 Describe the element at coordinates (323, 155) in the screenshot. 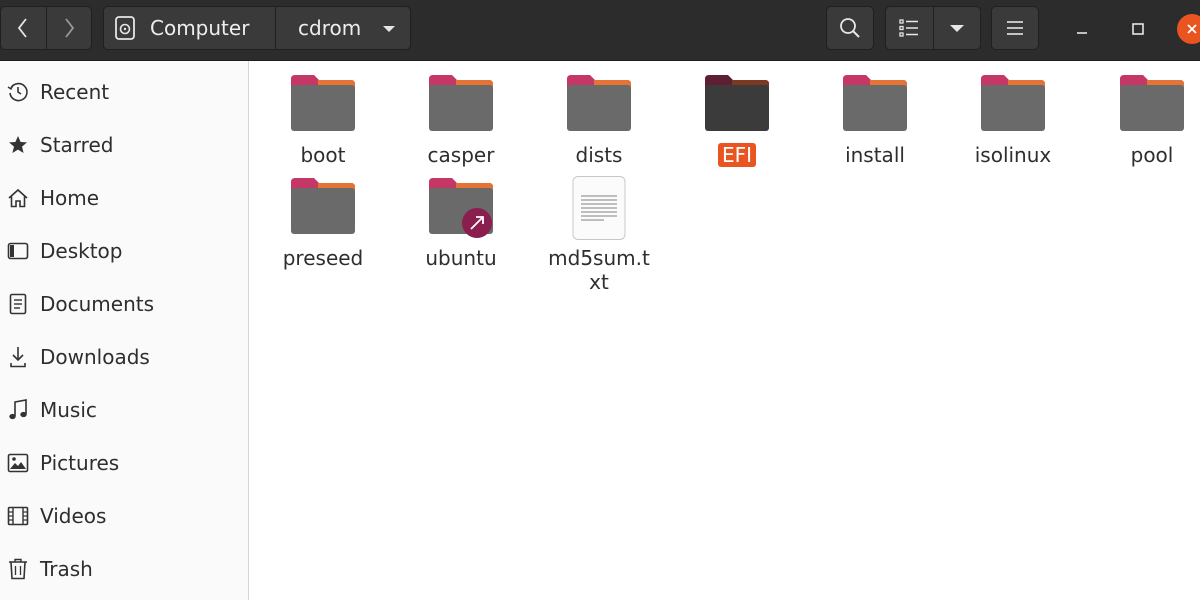

I see `file-name: boot` at that location.